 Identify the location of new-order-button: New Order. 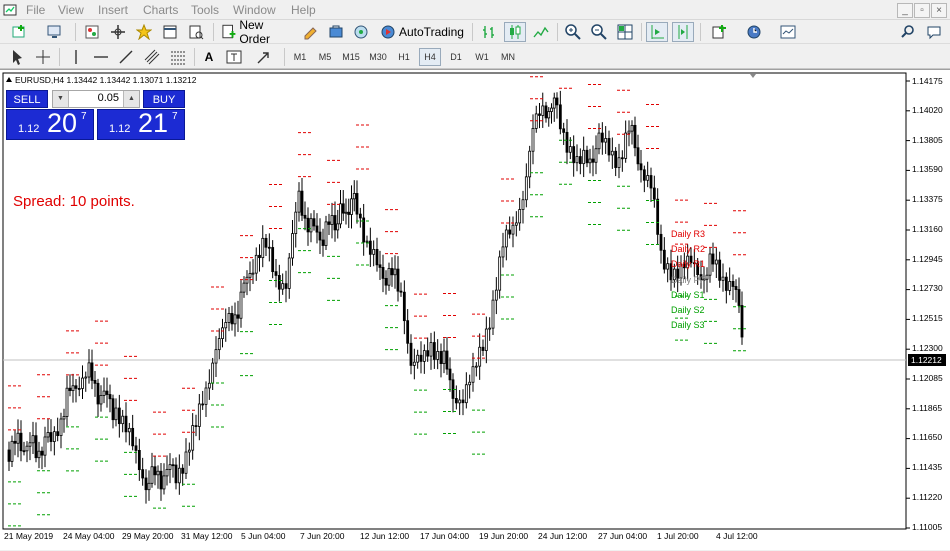
(257, 32).